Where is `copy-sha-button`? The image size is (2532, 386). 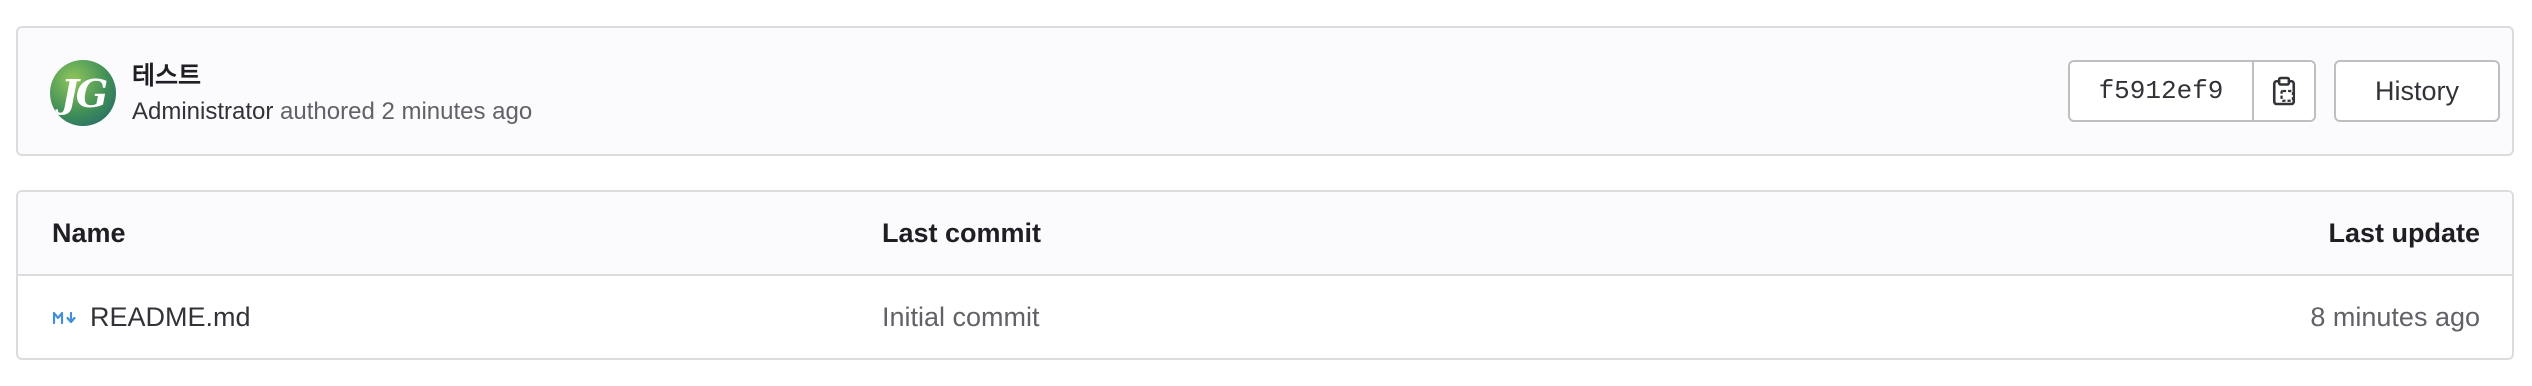 copy-sha-button is located at coordinates (2284, 91).